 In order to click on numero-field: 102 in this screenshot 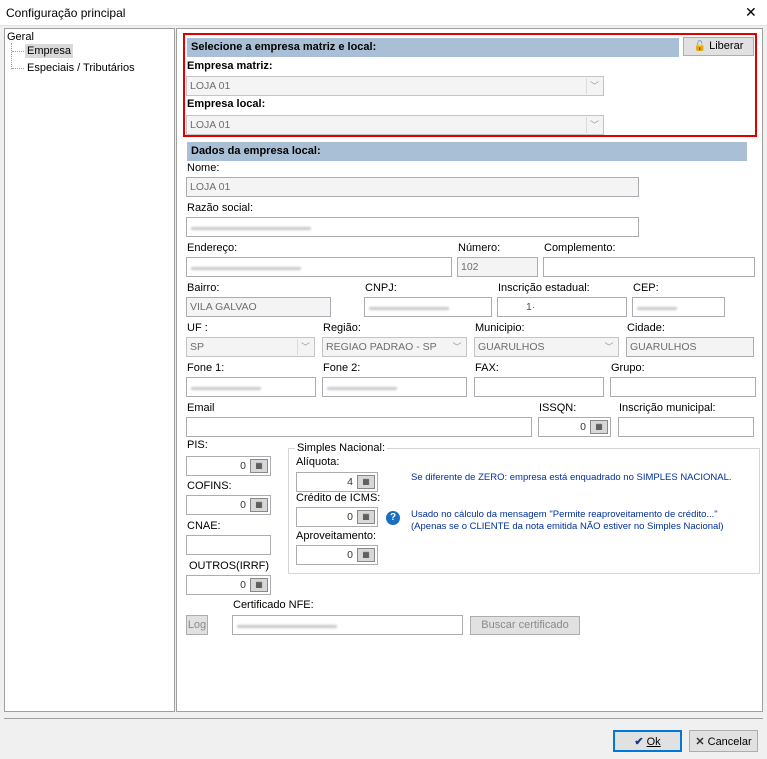, I will do `click(497, 267)`.